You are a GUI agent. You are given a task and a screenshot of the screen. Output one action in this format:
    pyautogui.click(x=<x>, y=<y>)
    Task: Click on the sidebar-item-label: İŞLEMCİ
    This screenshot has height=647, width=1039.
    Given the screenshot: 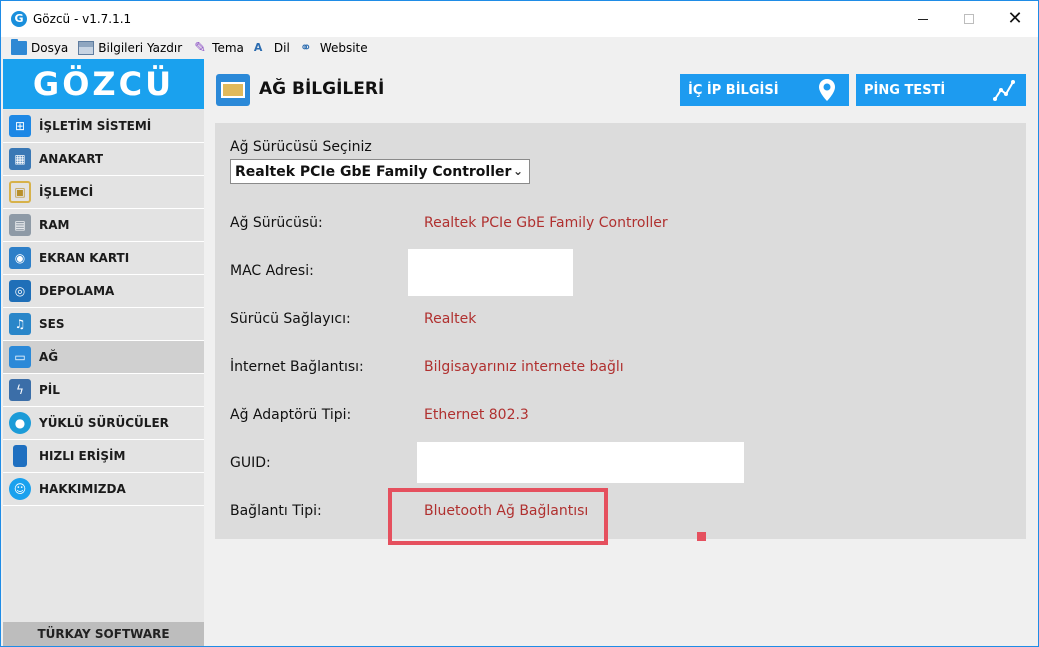 What is the action you would take?
    pyautogui.click(x=66, y=192)
    